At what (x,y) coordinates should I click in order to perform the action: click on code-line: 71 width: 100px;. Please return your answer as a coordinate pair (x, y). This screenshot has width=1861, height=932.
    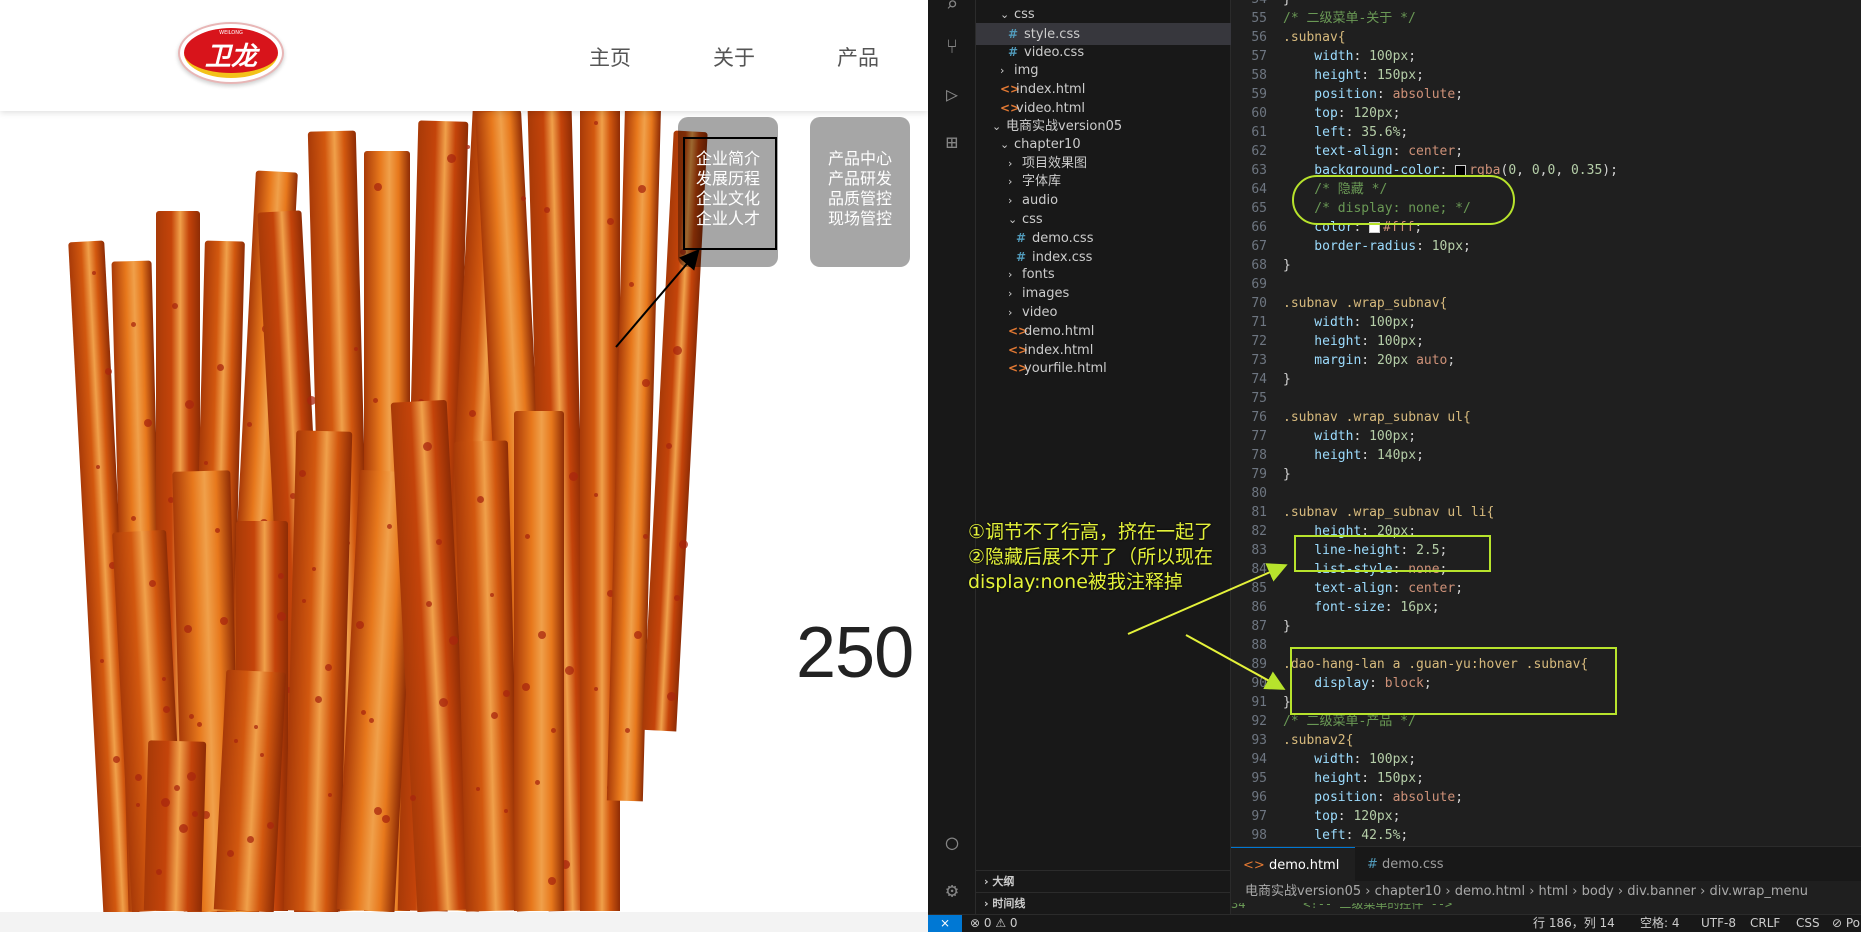
    Looking at the image, I should click on (1546, 322).